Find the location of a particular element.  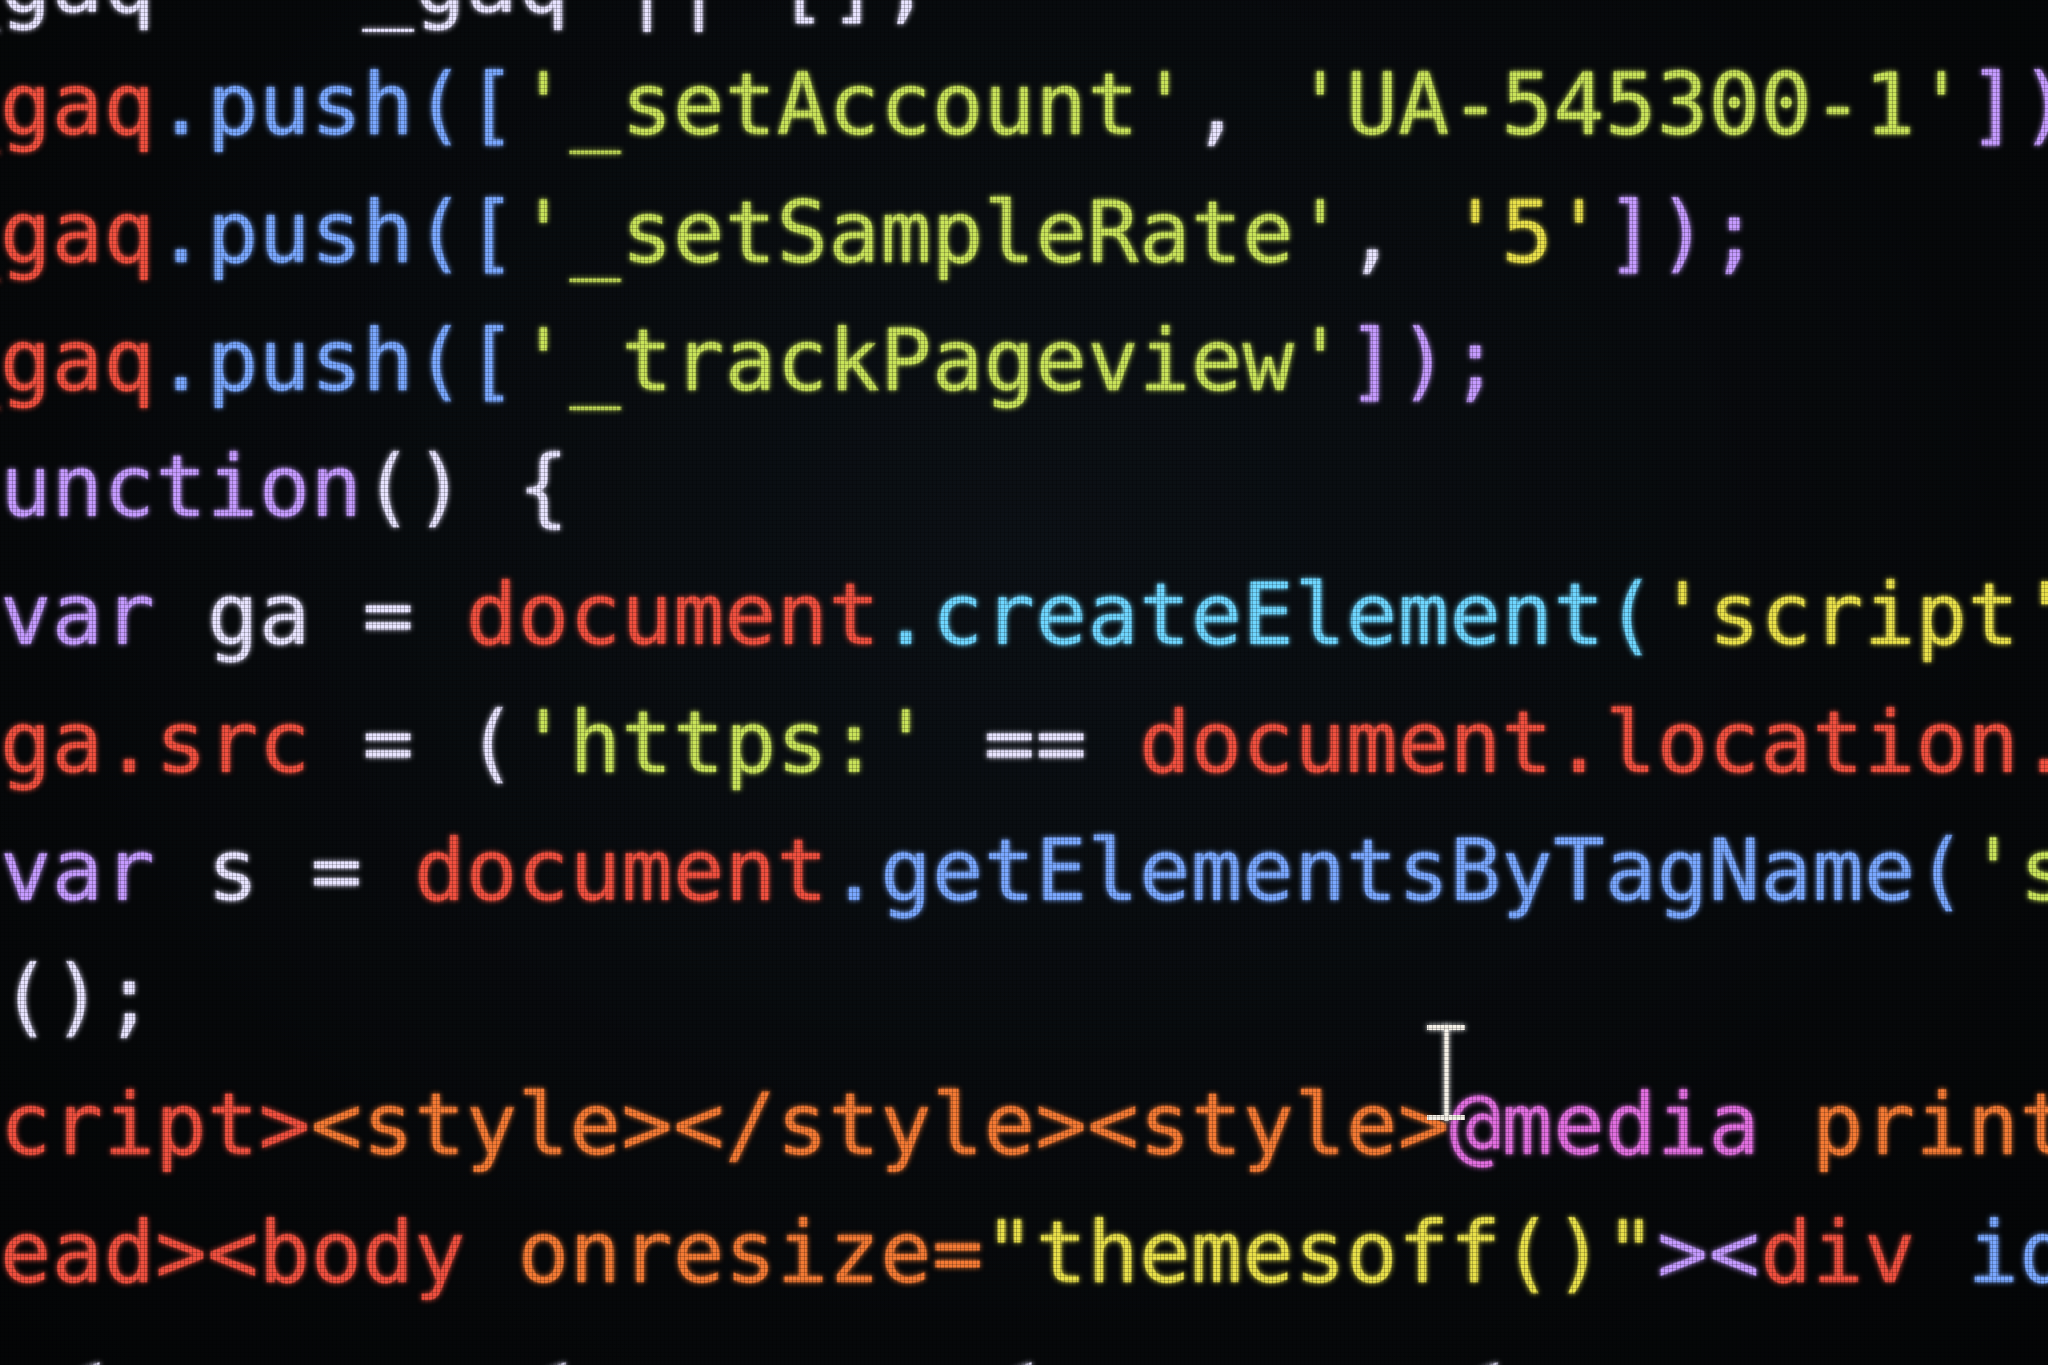

code-token: '_setSampleRate' is located at coordinates (931, 233).